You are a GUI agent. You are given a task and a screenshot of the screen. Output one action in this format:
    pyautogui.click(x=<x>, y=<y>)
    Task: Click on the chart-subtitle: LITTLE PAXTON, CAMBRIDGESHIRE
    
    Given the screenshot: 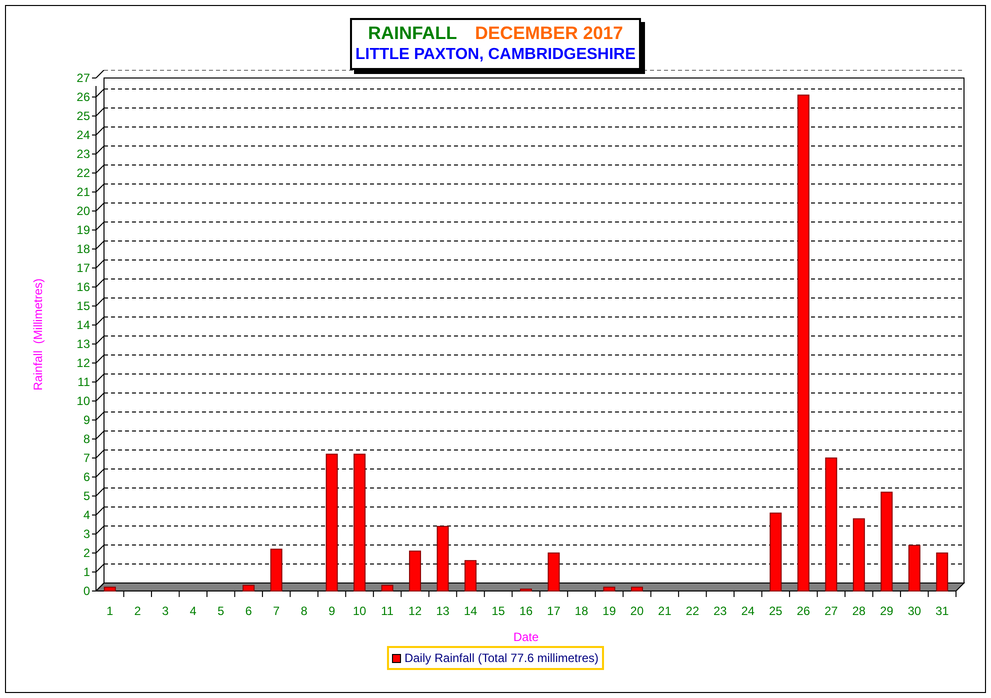 What is the action you would take?
    pyautogui.click(x=495, y=55)
    